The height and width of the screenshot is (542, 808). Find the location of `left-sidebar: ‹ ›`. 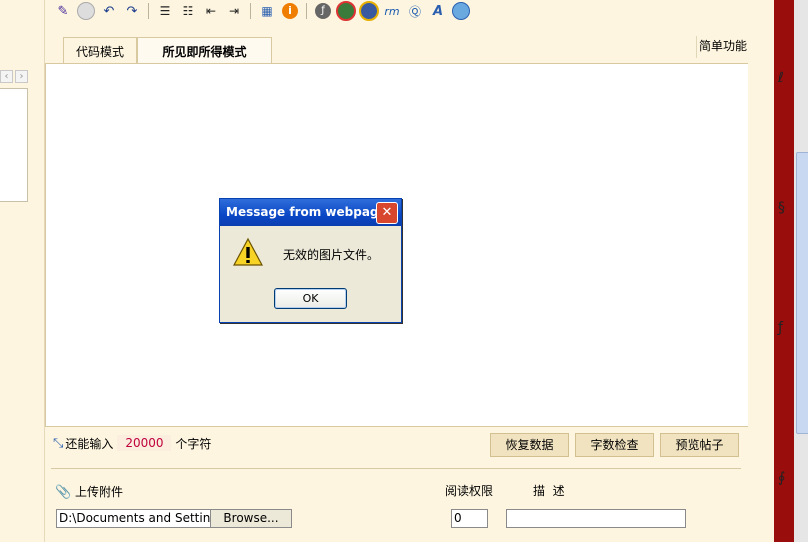

left-sidebar: ‹ › is located at coordinates (22, 271).